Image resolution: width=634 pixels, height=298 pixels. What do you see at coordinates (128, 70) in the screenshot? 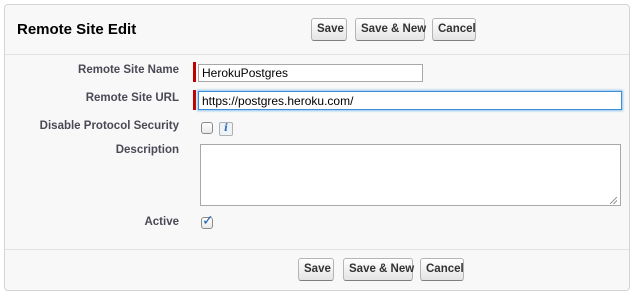
I see `remote-site-name-label: Remote Site Name` at bounding box center [128, 70].